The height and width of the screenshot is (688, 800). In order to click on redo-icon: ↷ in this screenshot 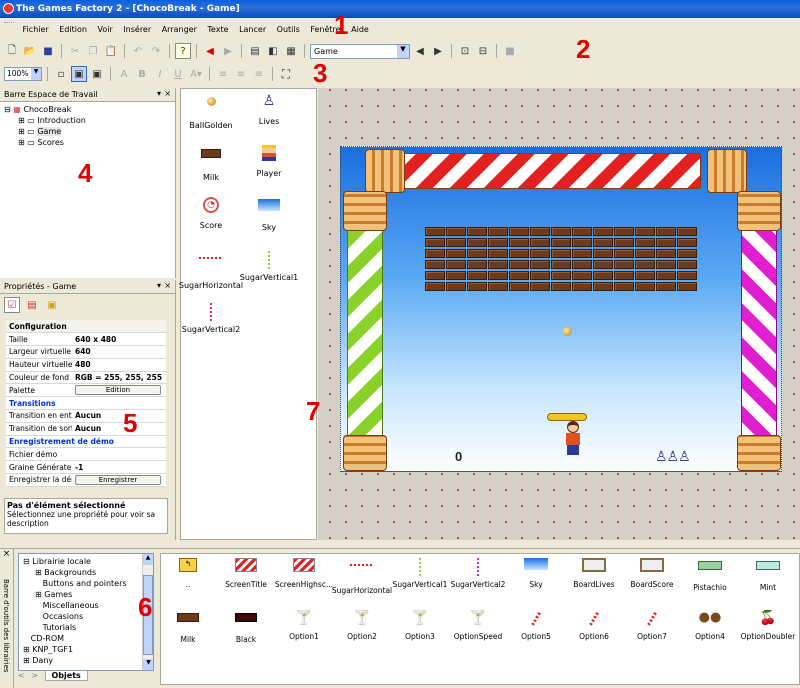, I will do `click(156, 51)`.